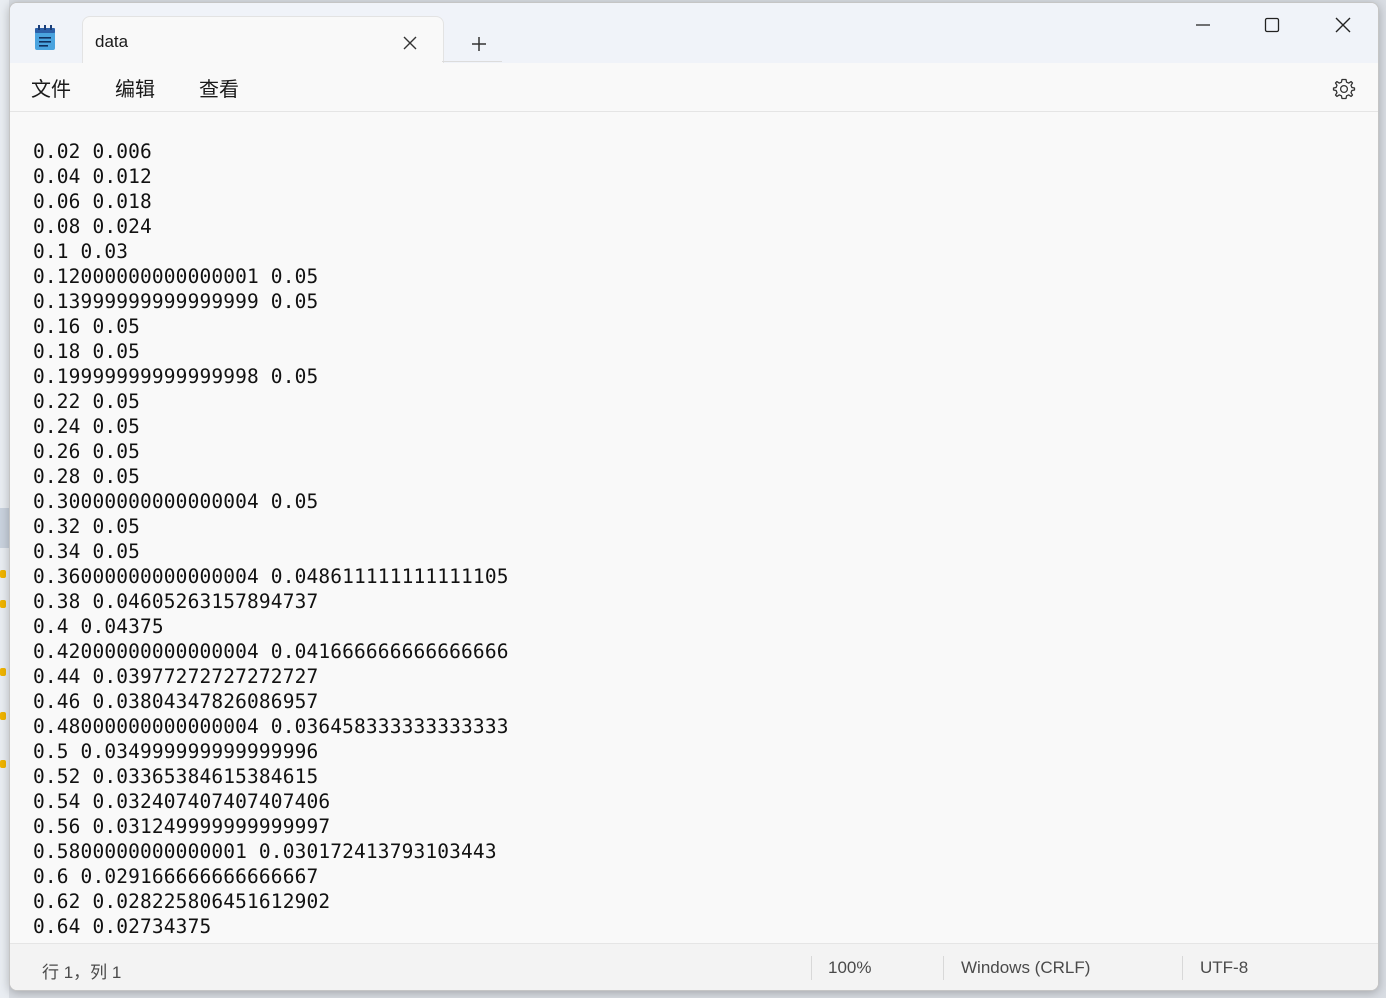 This screenshot has height=998, width=1386. I want to click on new-tab-button, so click(479, 44).